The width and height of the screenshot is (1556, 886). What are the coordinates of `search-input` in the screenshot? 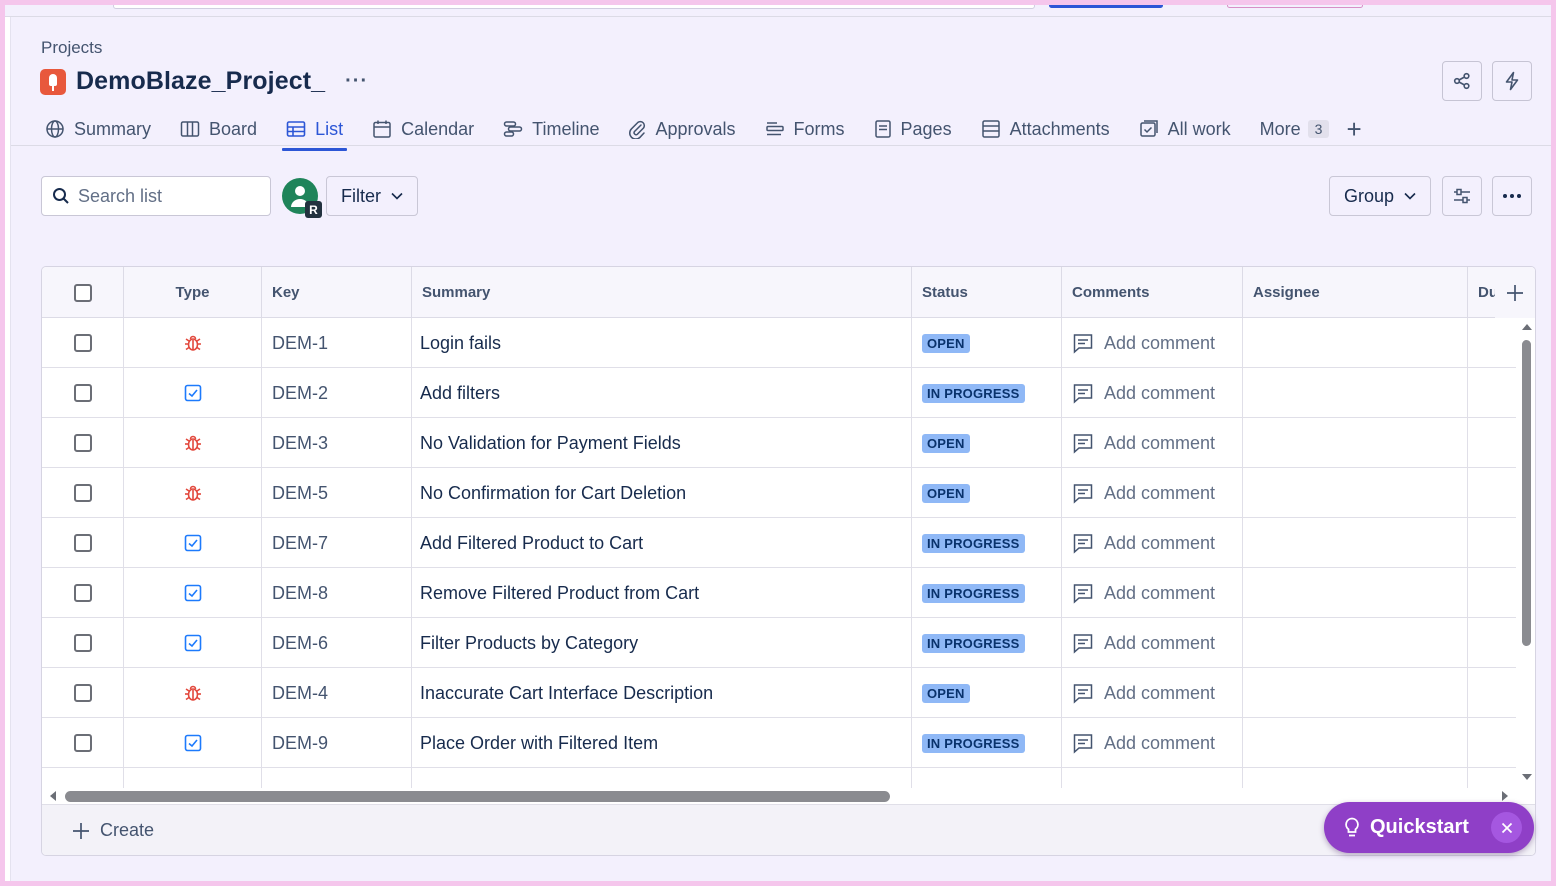 It's located at (163, 196).